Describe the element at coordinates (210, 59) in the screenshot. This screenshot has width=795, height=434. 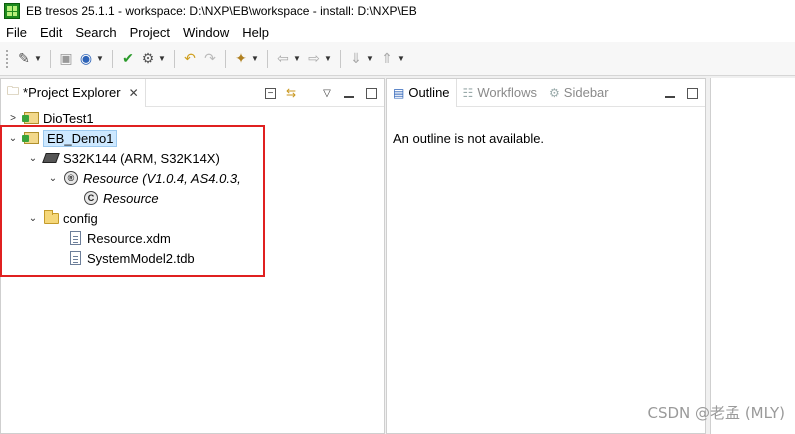
I see `redo-icon: ↷` at that location.